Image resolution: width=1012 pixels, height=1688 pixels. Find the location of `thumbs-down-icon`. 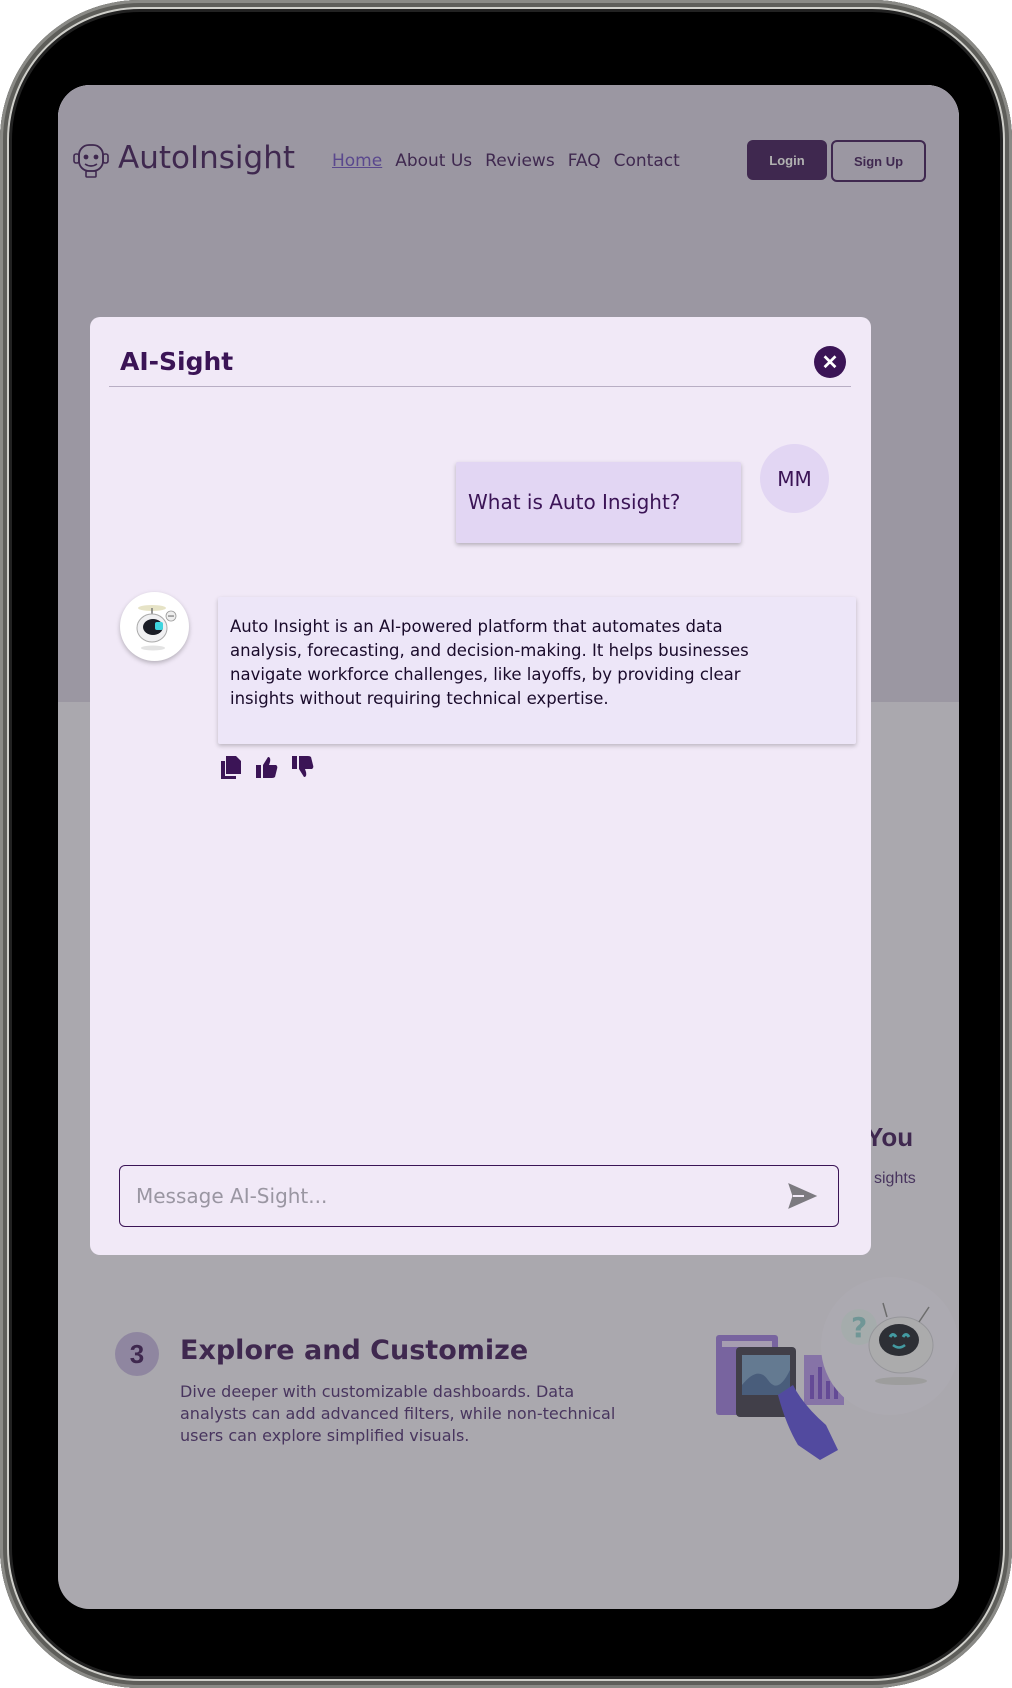

thumbs-down-icon is located at coordinates (303, 767).